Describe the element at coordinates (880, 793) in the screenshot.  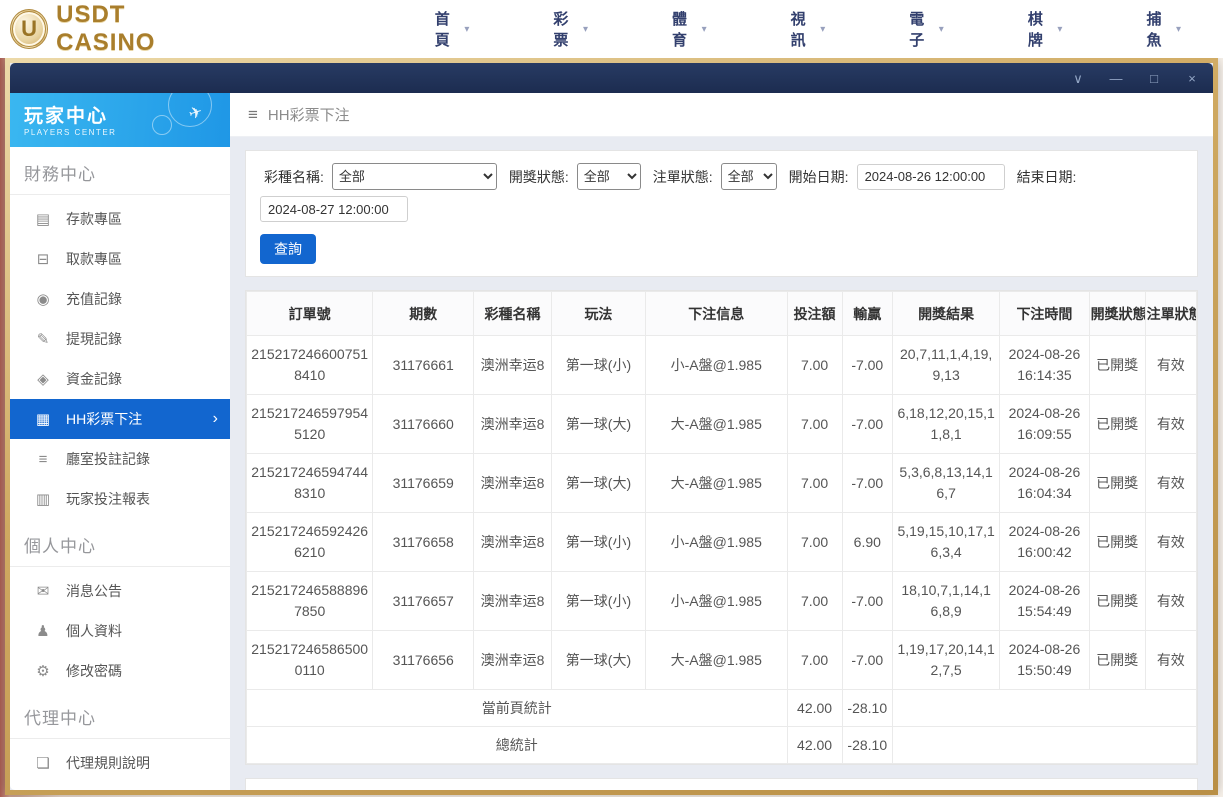
I see `total-count: 共6条` at that location.